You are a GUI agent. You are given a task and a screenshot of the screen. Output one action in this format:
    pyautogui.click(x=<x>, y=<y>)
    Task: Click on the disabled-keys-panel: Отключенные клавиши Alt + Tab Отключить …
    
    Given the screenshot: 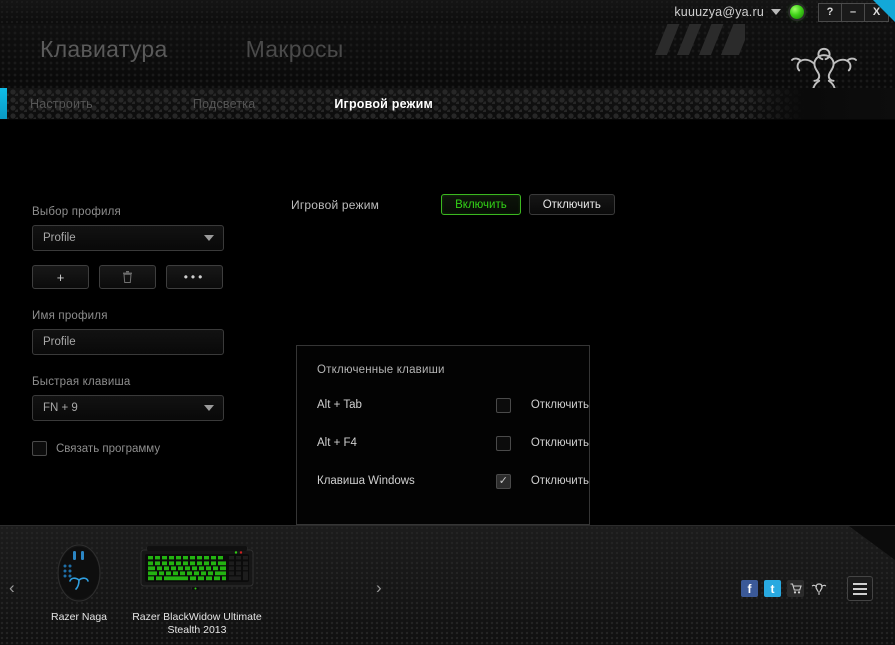 What is the action you would take?
    pyautogui.click(x=443, y=435)
    